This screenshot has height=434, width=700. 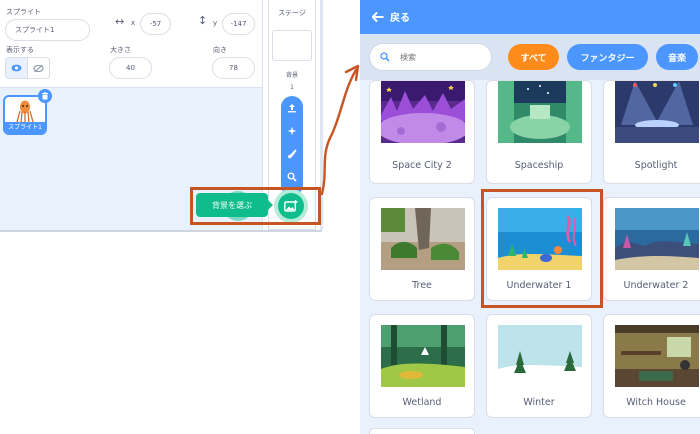 What do you see at coordinates (215, 23) in the screenshot?
I see `y-label: y` at bounding box center [215, 23].